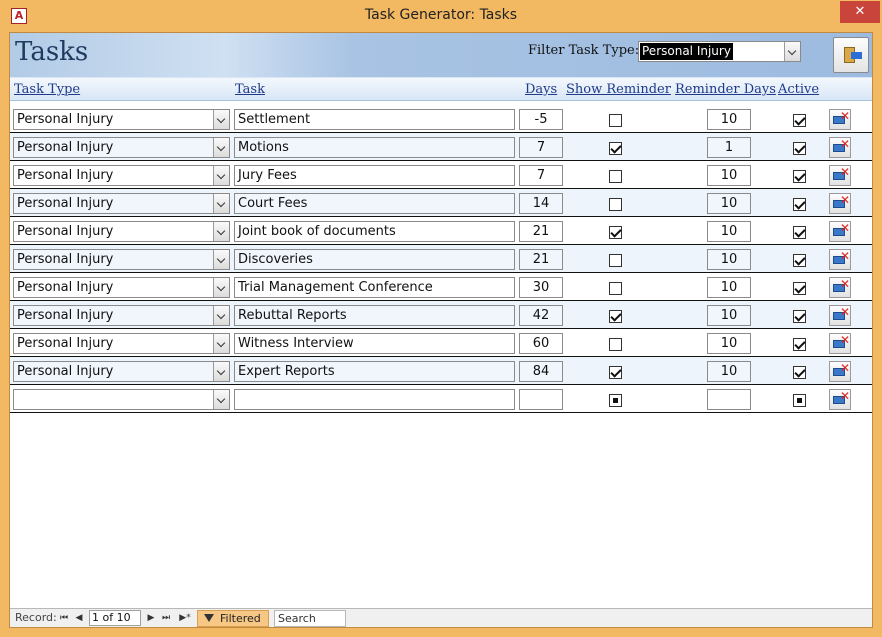 The width and height of the screenshot is (882, 637). What do you see at coordinates (64, 618) in the screenshot?
I see `first-record-button: ⏮` at bounding box center [64, 618].